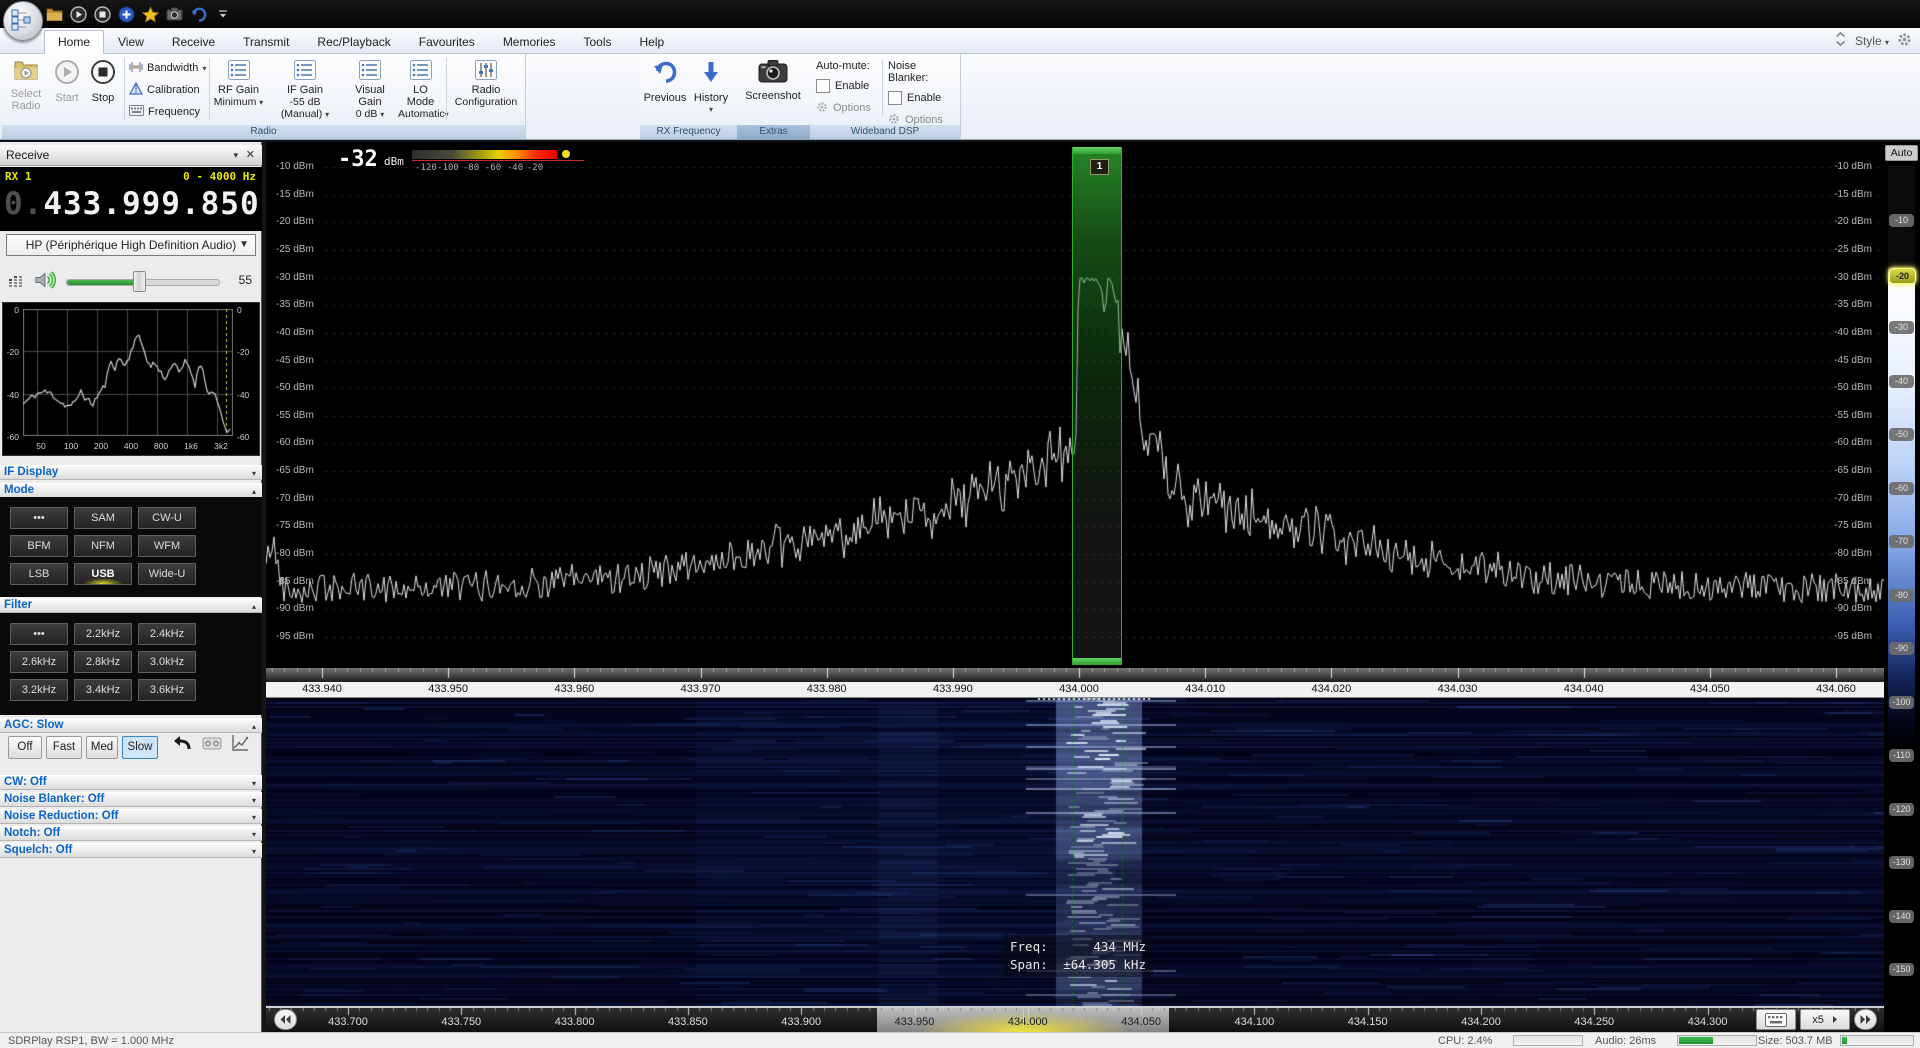 The height and width of the screenshot is (1048, 1920). I want to click on receive-panel-header: Receive ▾ ✕, so click(131, 155).